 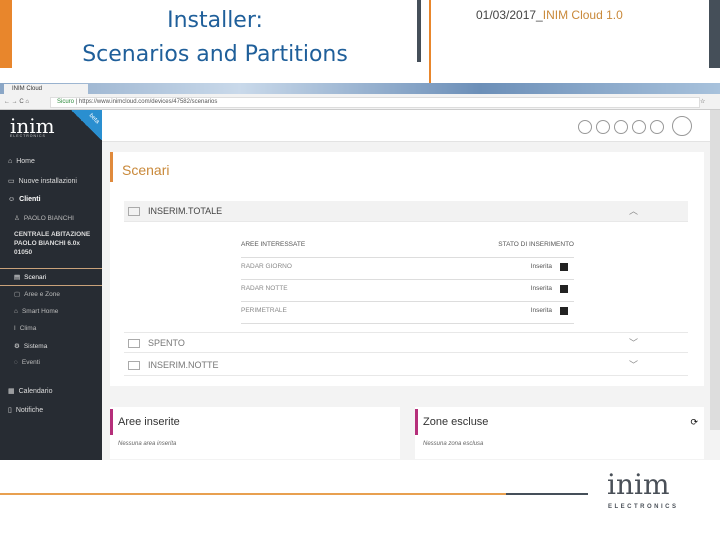 I want to click on sidebar-item-scenari: ▤ Scenari, so click(x=51, y=277).